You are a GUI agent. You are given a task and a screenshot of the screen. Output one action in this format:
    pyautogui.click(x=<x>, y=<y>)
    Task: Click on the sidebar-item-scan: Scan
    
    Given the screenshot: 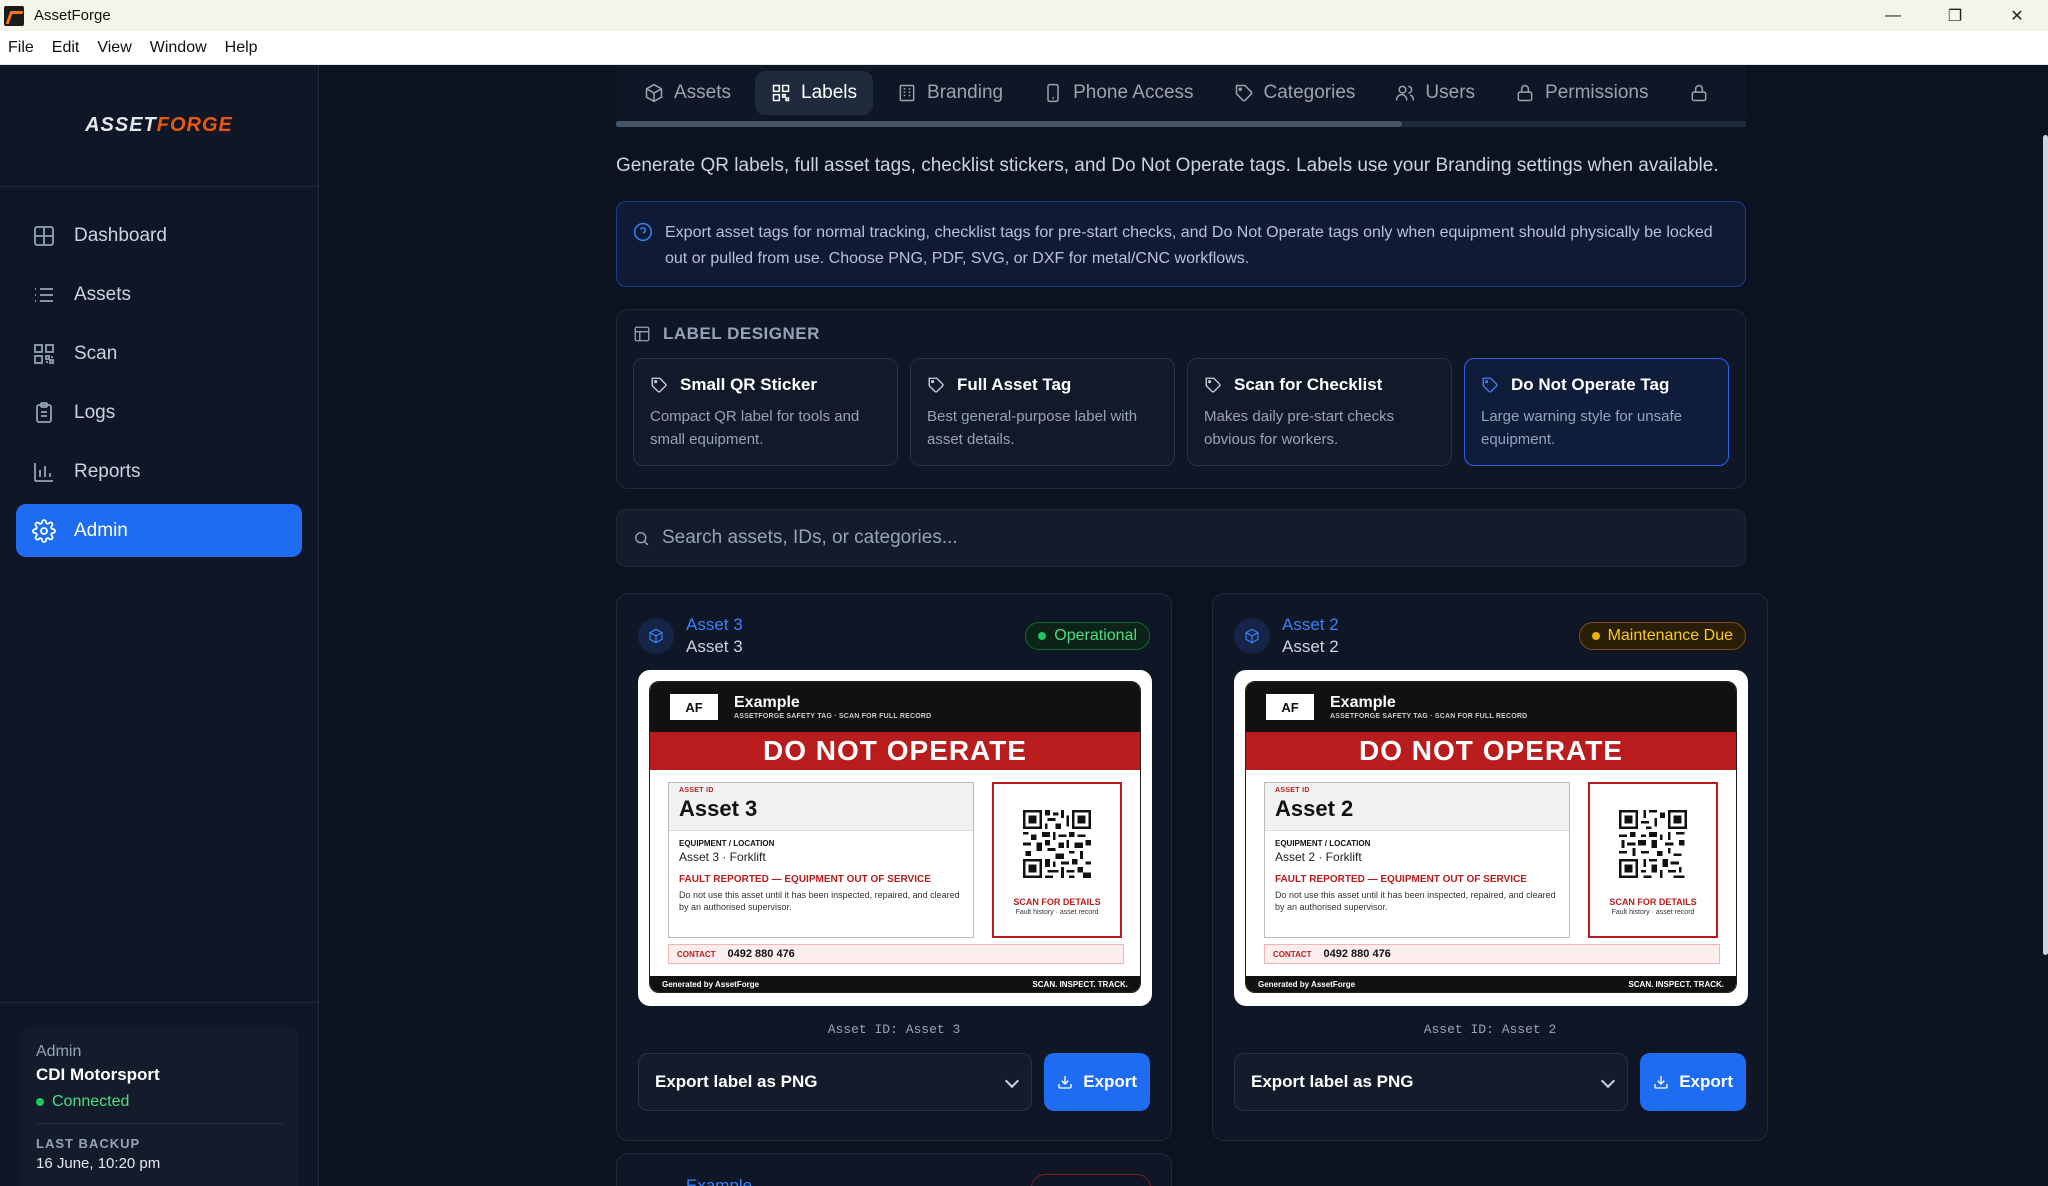 What is the action you would take?
    pyautogui.click(x=159, y=353)
    